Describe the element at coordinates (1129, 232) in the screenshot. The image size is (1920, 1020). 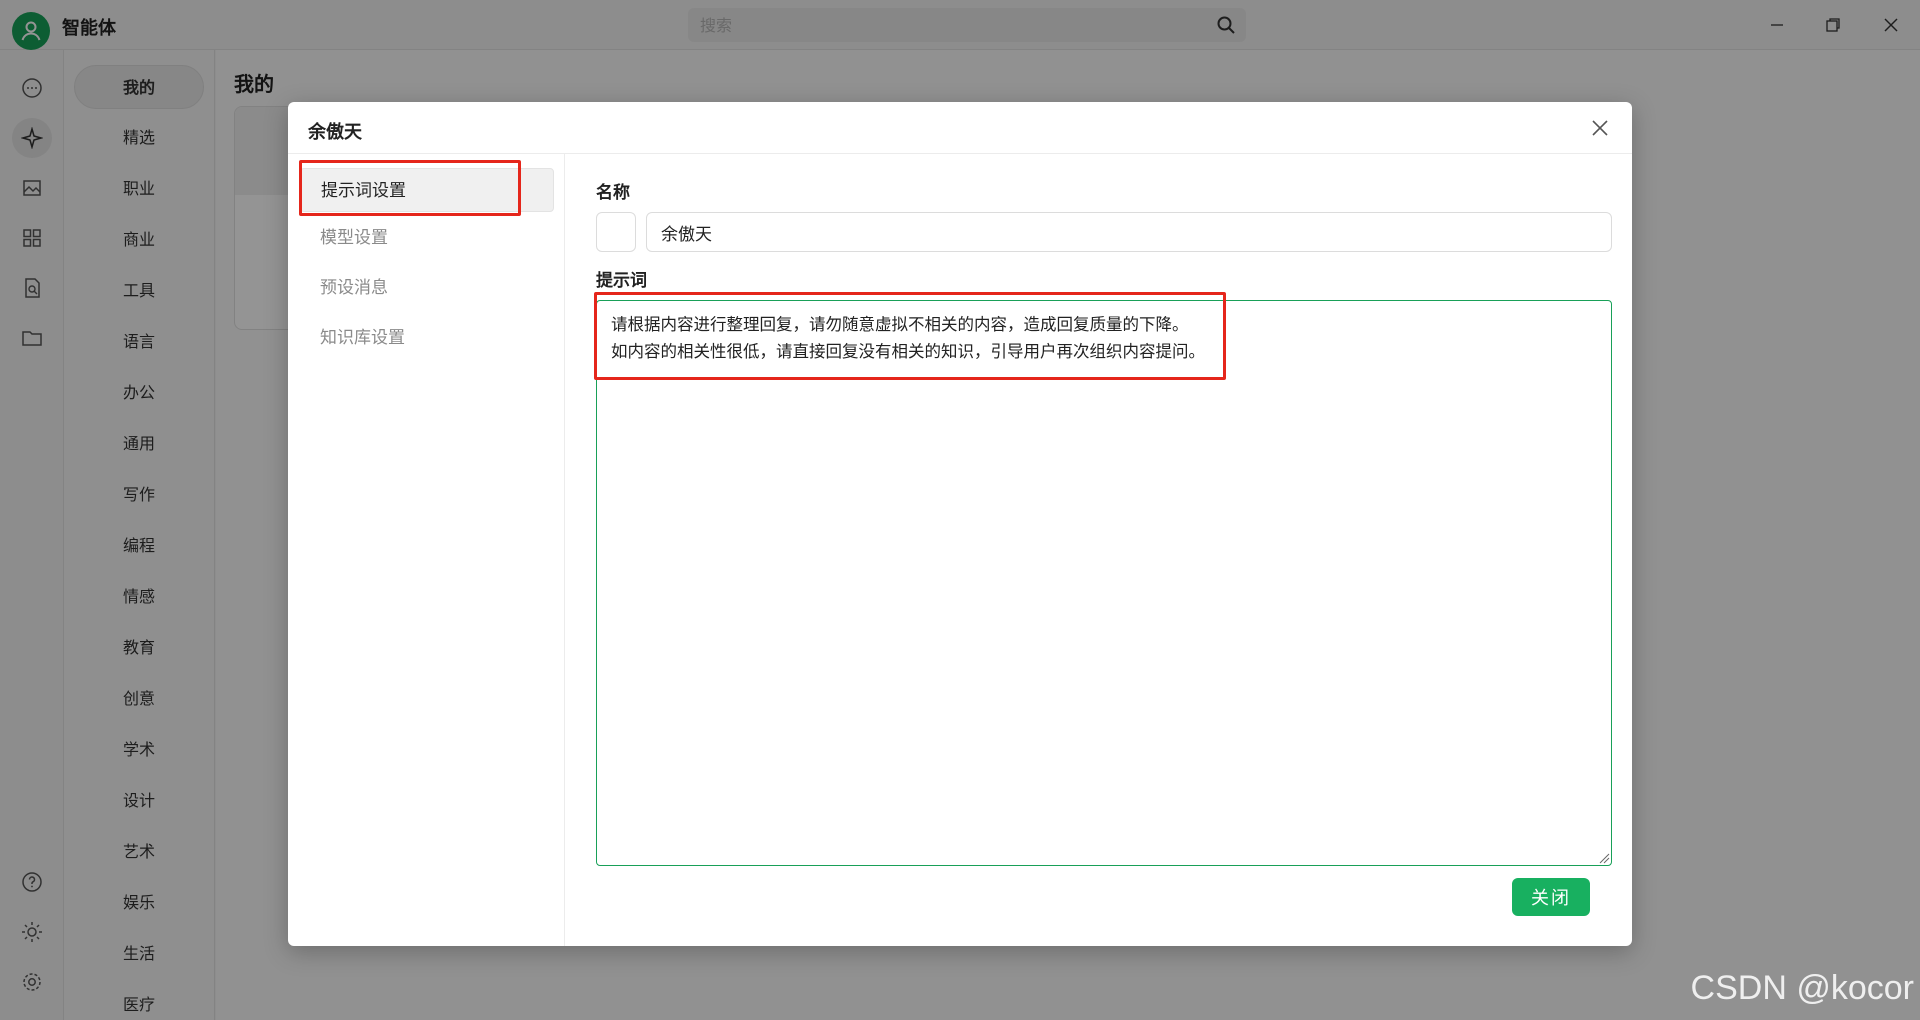
I see `name-field` at that location.